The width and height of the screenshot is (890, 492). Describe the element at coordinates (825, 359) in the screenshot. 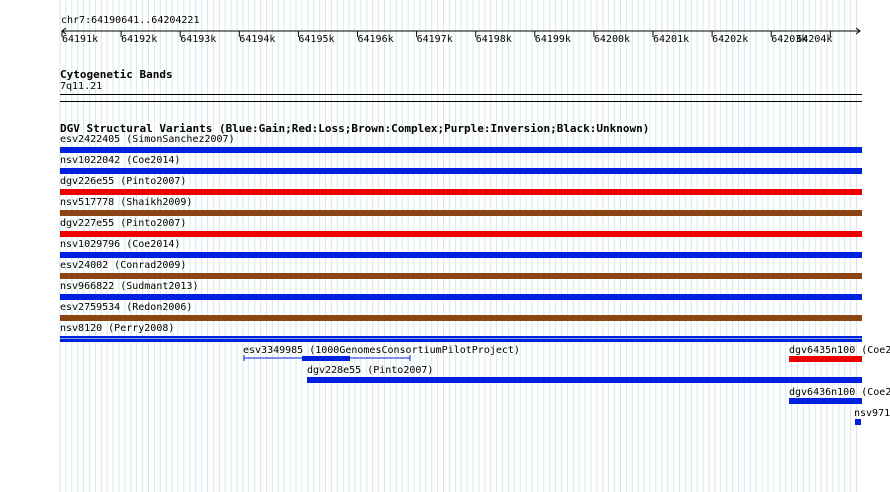

I see `feature-dgv6435n100` at that location.